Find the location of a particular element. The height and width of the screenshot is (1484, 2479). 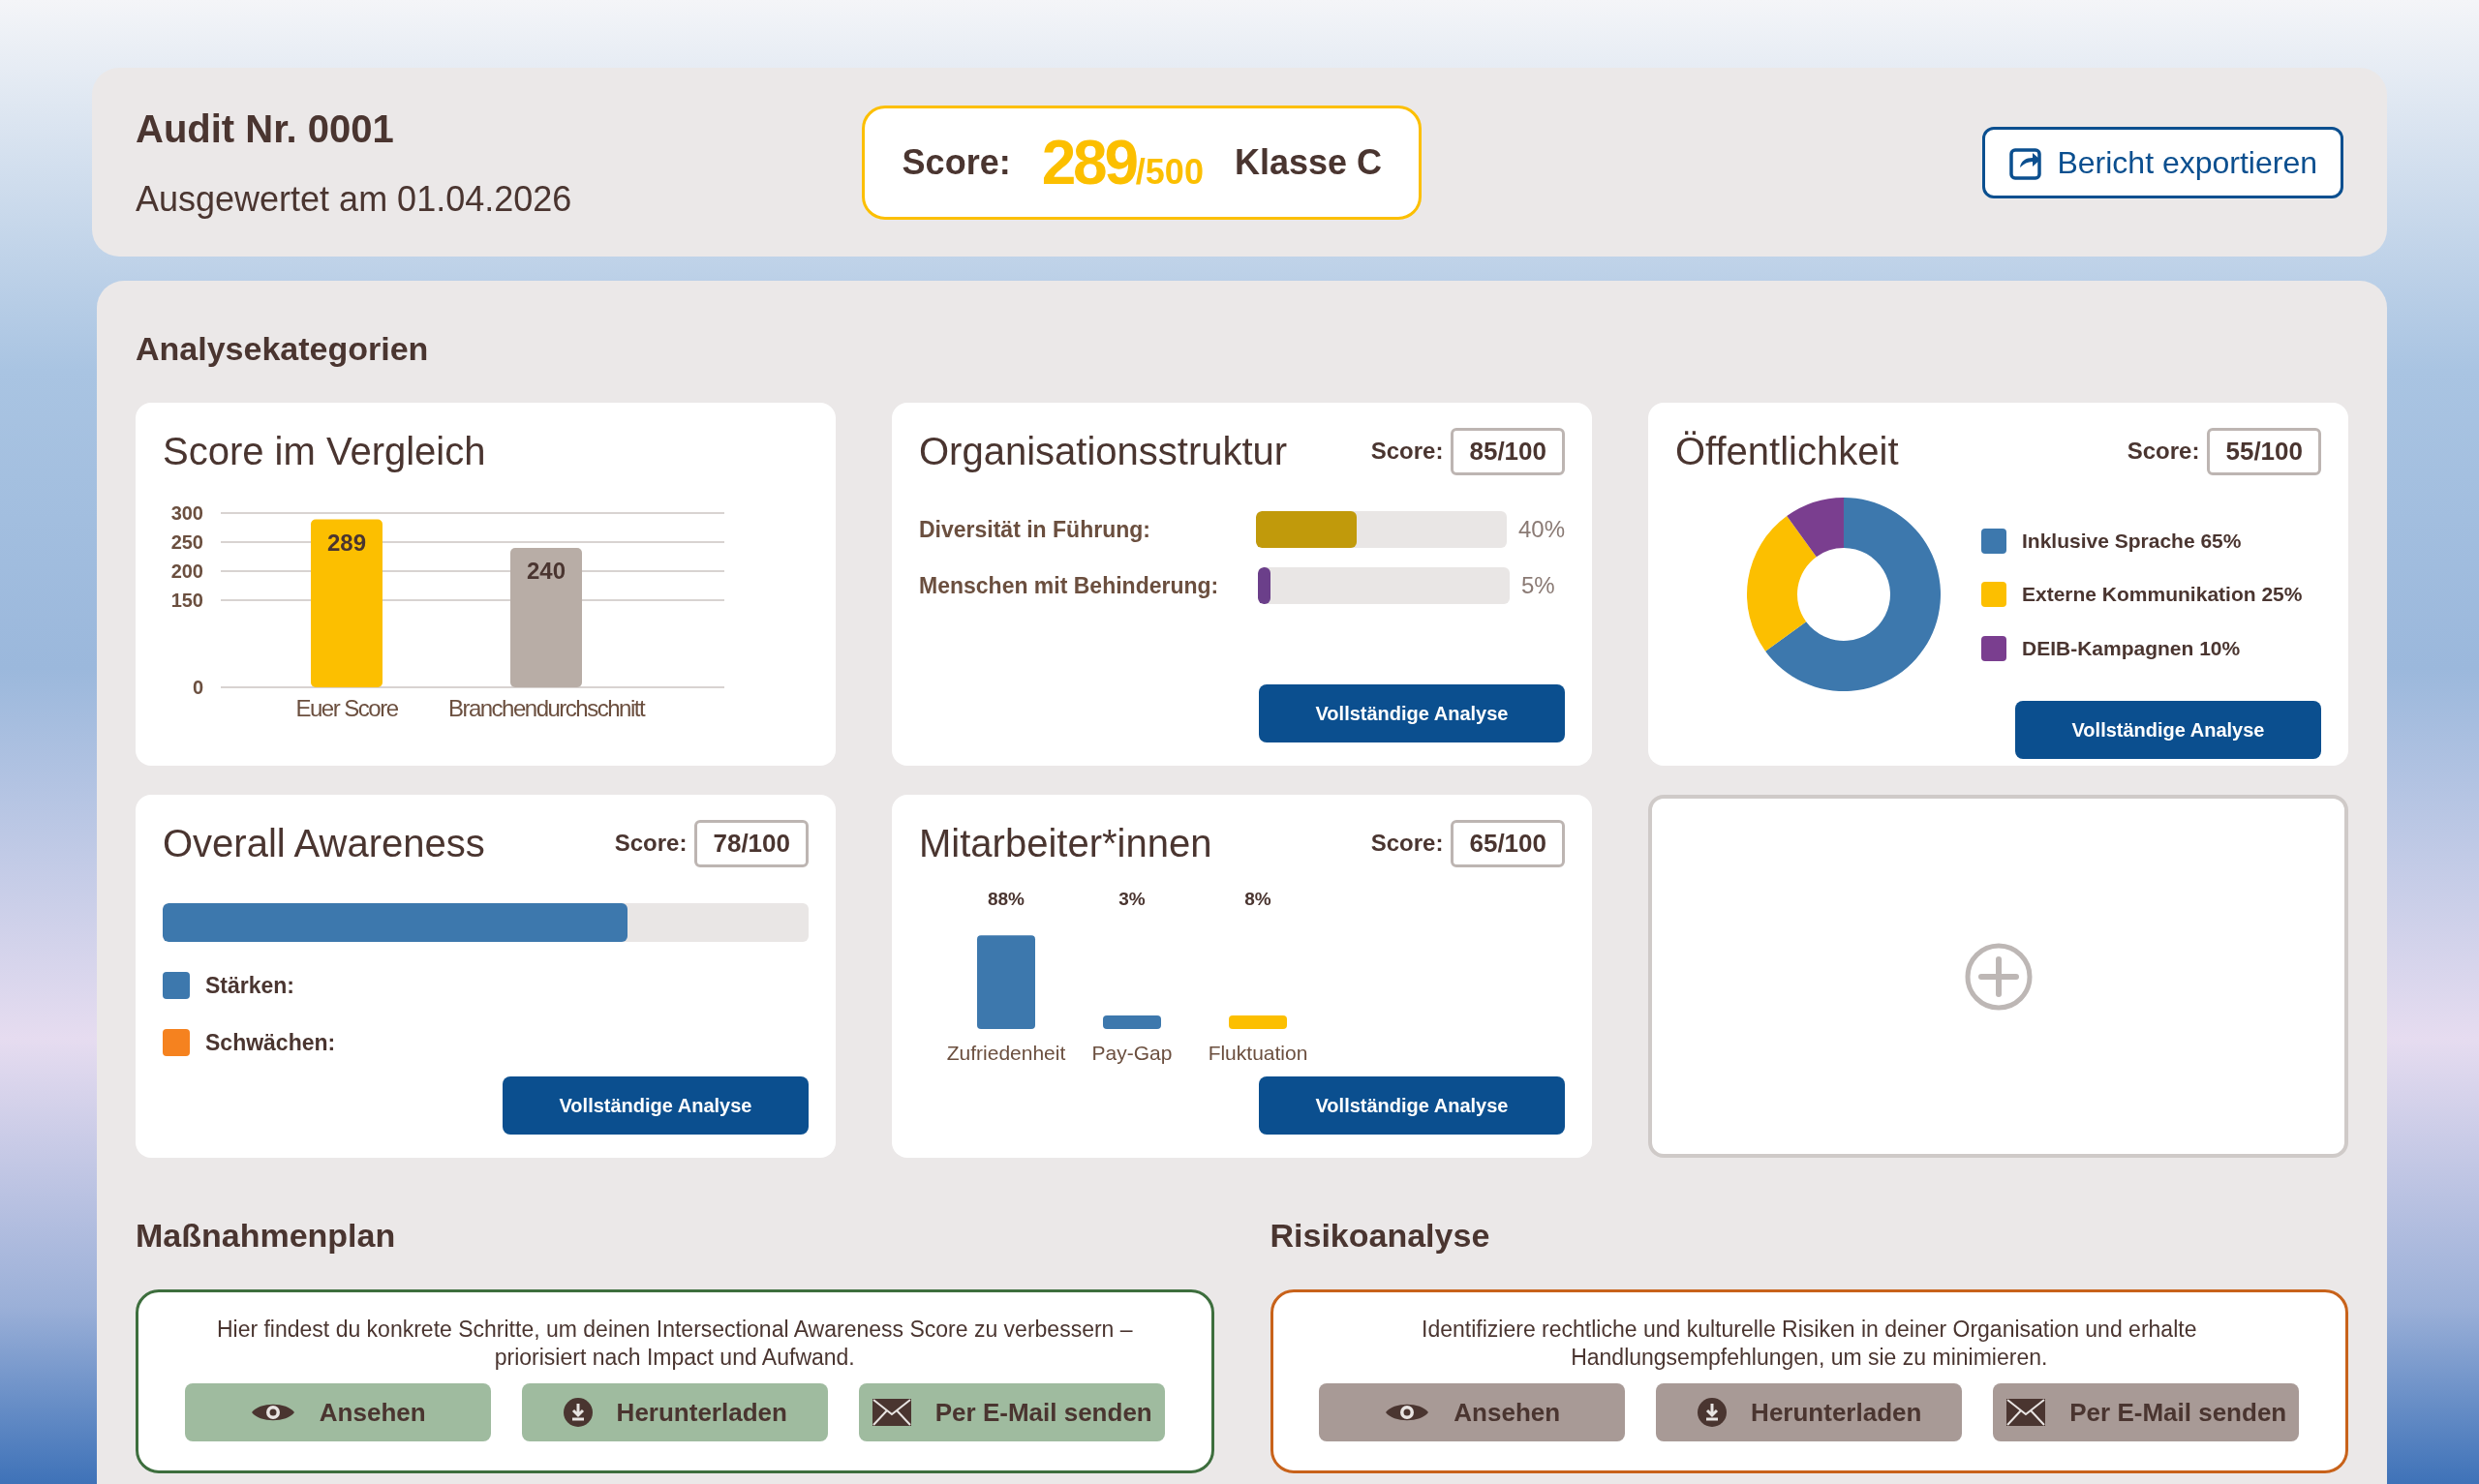

card-title: Score im Vergleich is located at coordinates (324, 451).